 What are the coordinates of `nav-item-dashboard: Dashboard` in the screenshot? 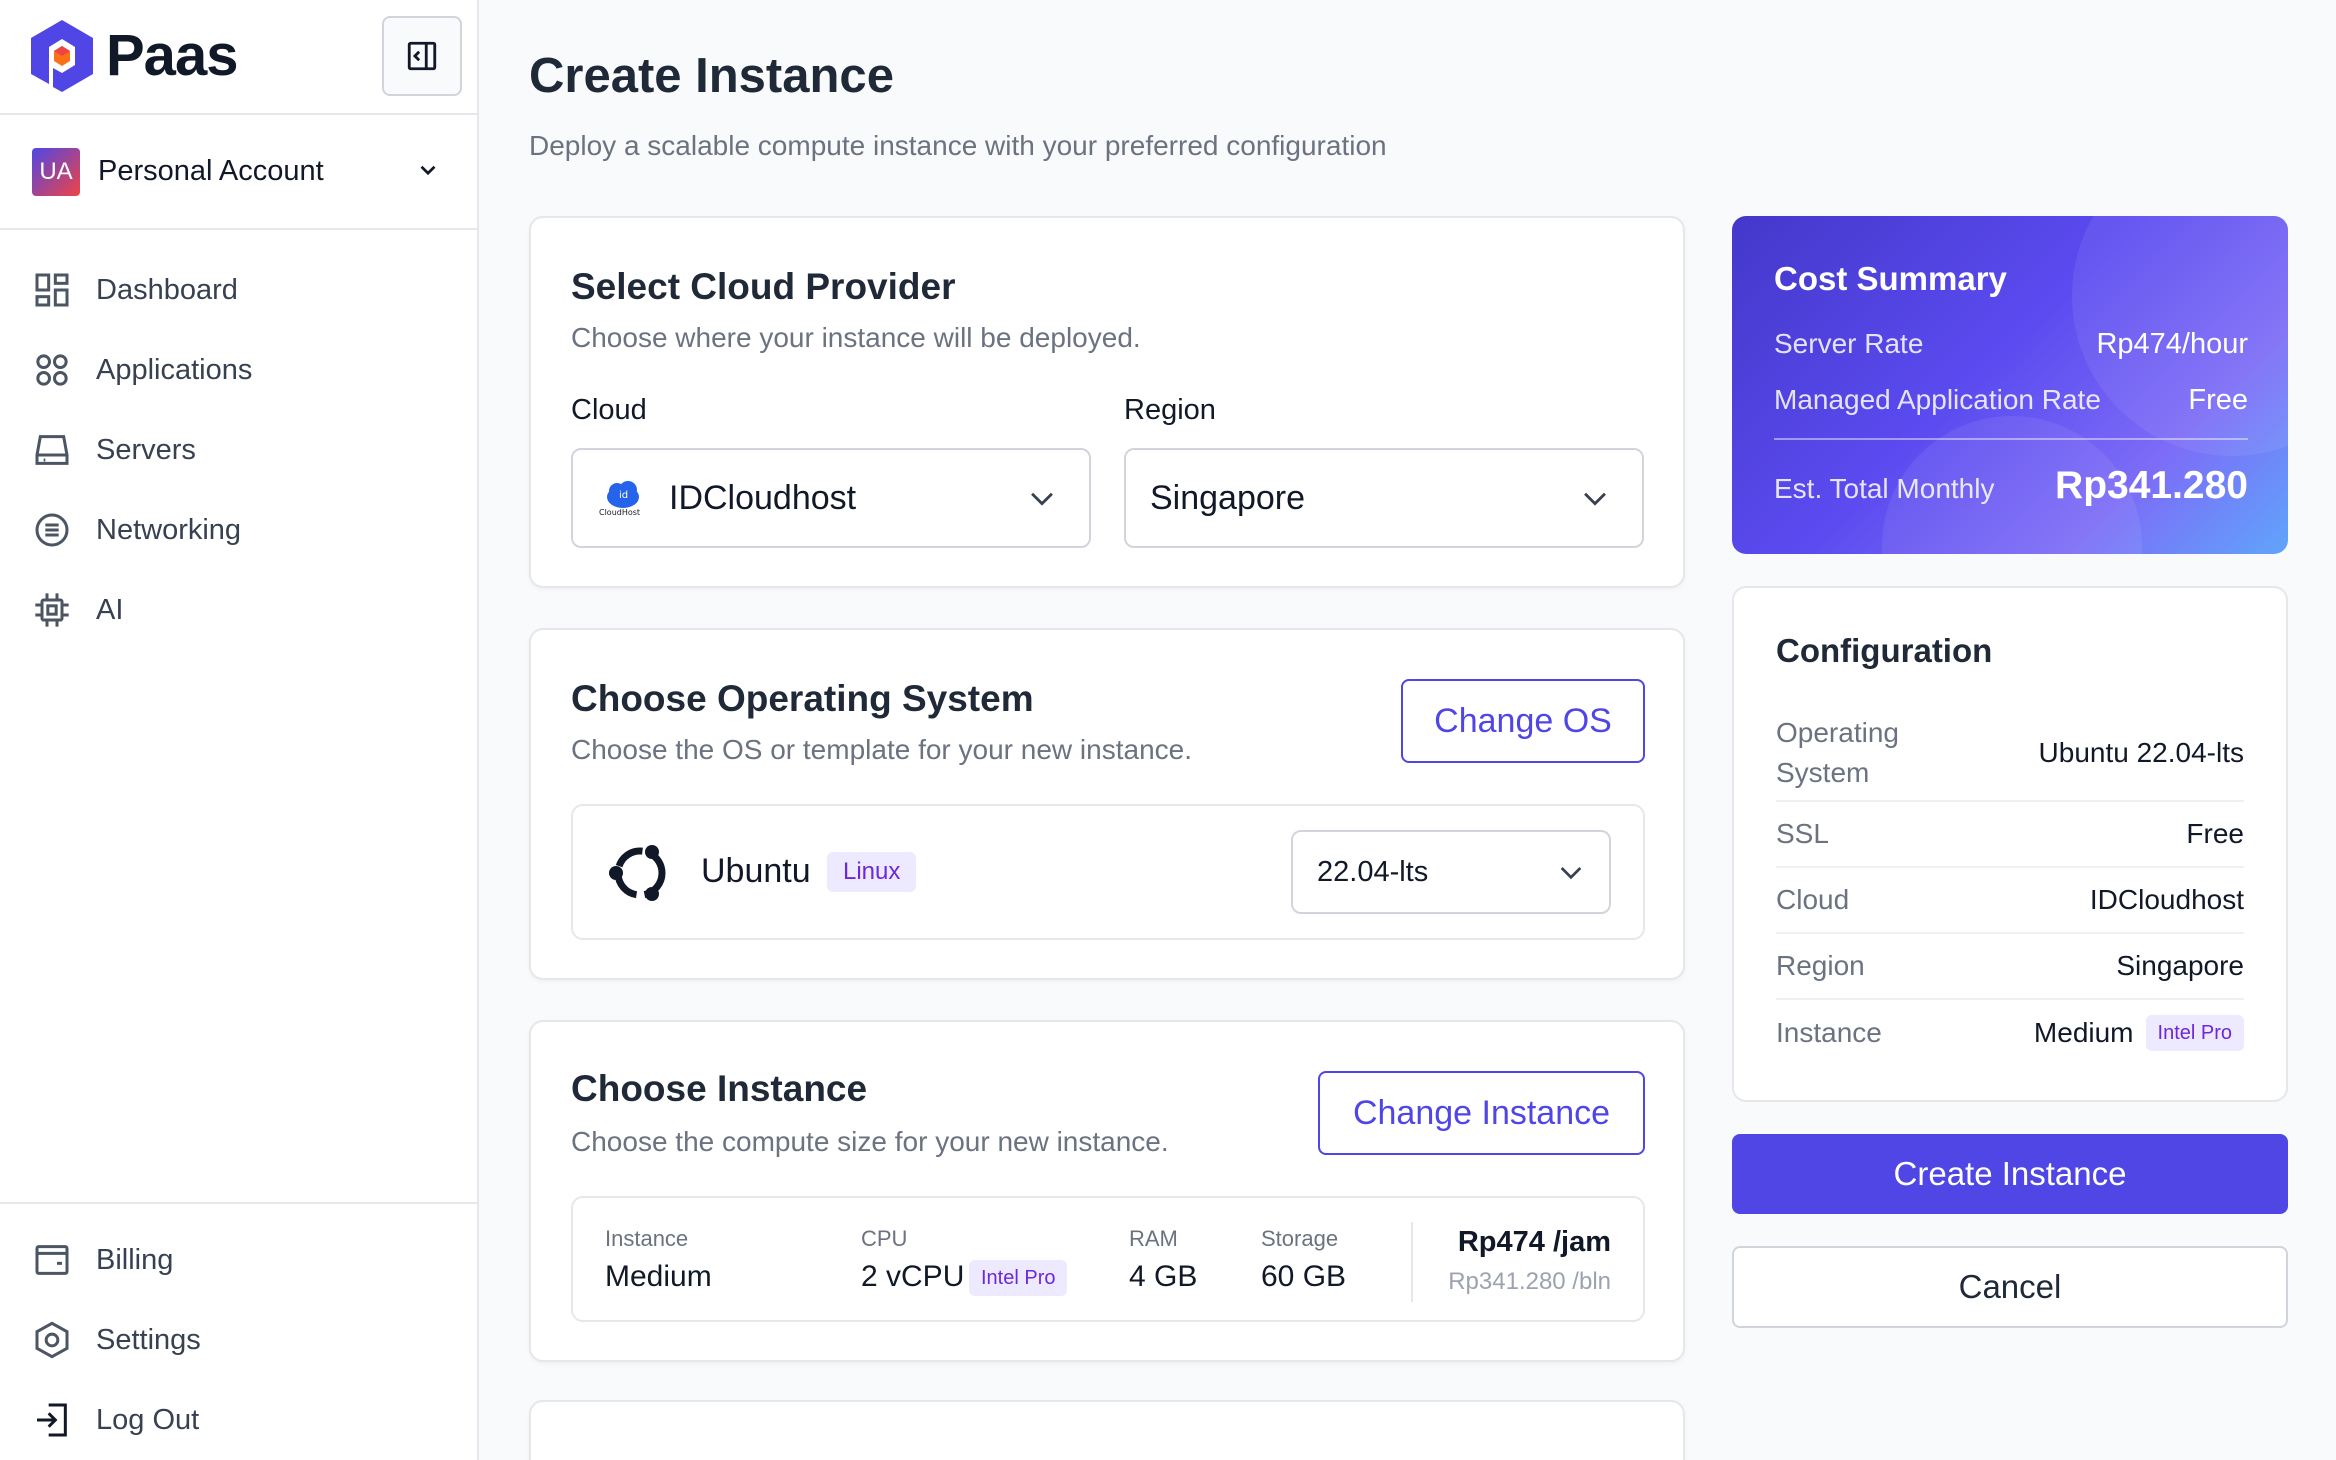 It's located at (238, 290).